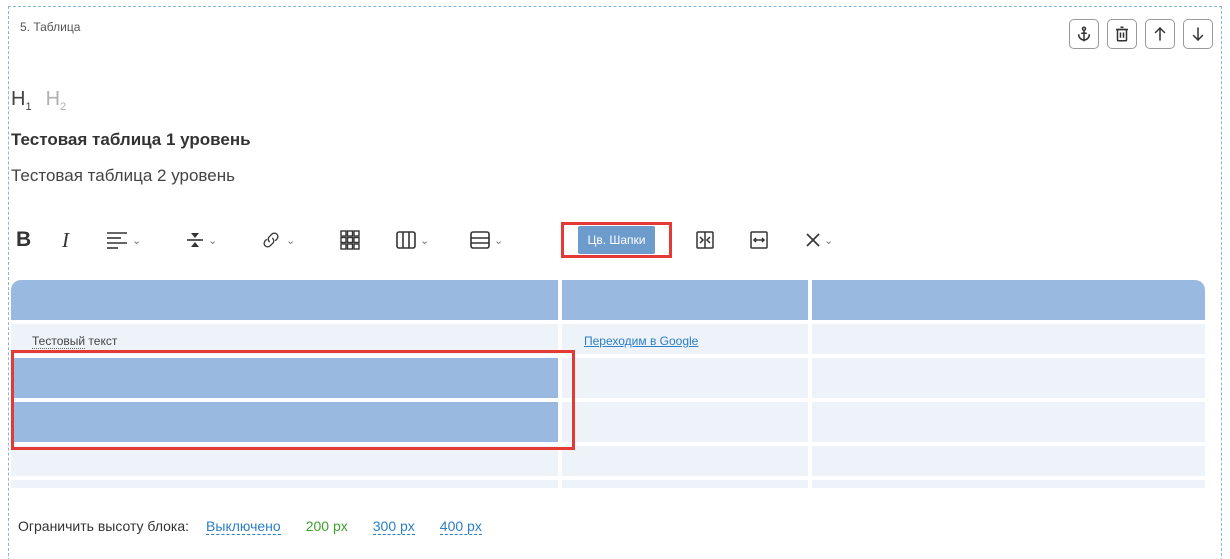  I want to click on h2-sub: 2, so click(63, 107).